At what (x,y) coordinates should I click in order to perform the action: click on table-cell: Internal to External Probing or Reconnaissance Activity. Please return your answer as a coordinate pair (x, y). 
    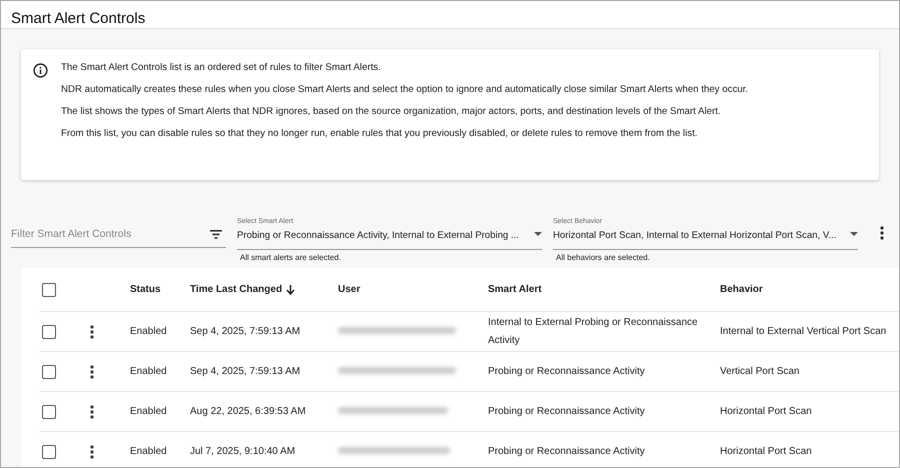
    Looking at the image, I should click on (593, 331).